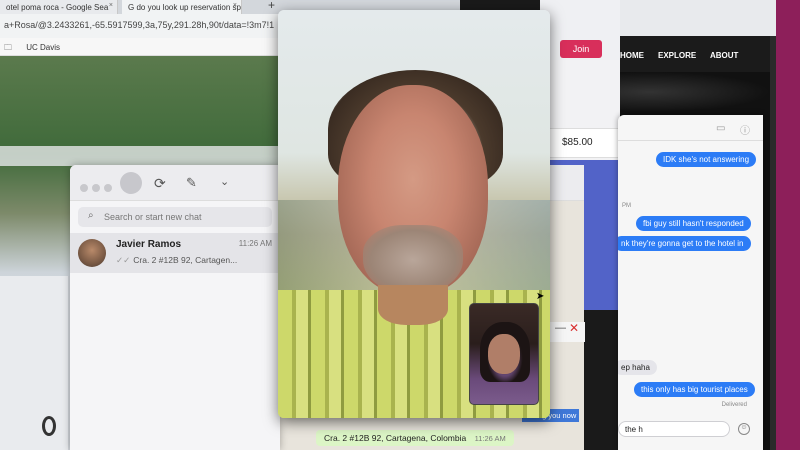  I want to click on profile-avatar, so click(131, 183).